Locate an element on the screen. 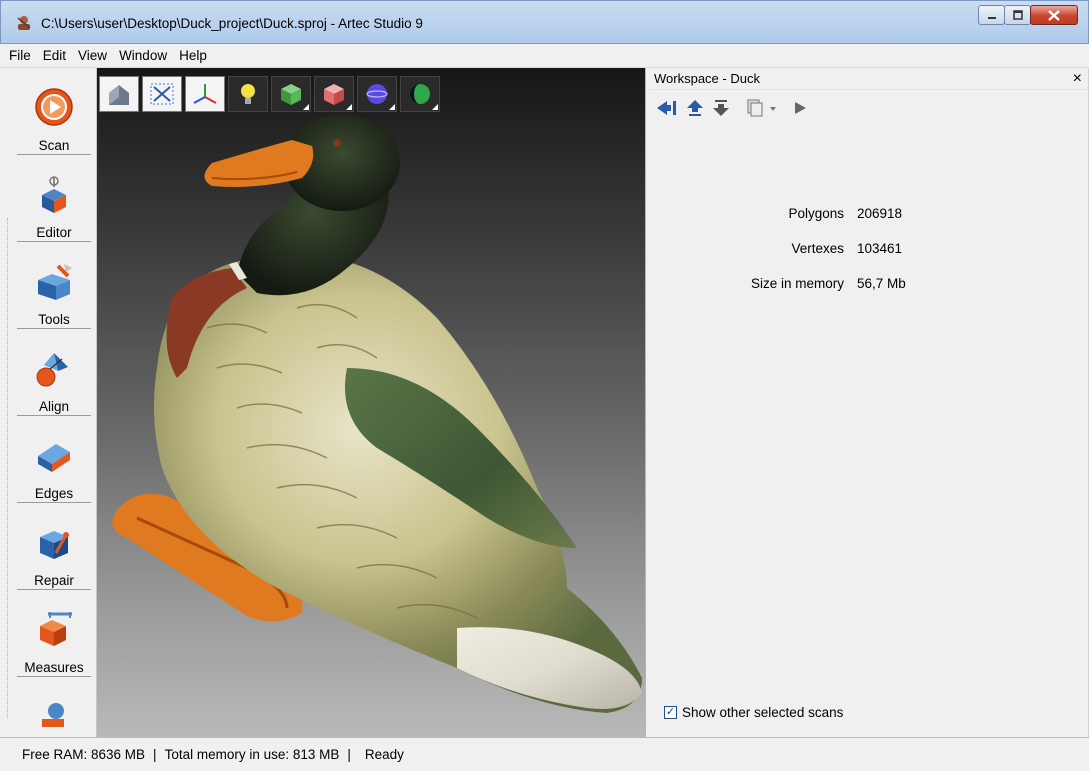 Image resolution: width=1089 pixels, height=771 pixels. editor-button: Editor is located at coordinates (54, 198).